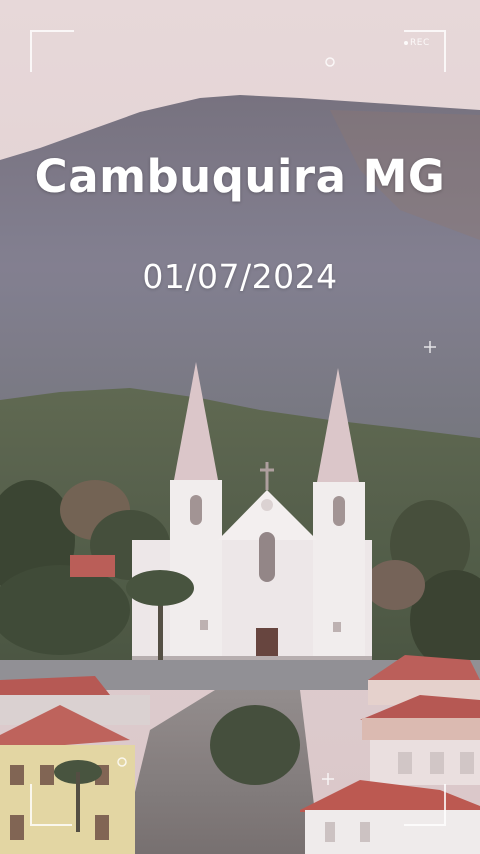 This screenshot has width=480, height=854. I want to click on rec-dot-icon, so click(406, 42).